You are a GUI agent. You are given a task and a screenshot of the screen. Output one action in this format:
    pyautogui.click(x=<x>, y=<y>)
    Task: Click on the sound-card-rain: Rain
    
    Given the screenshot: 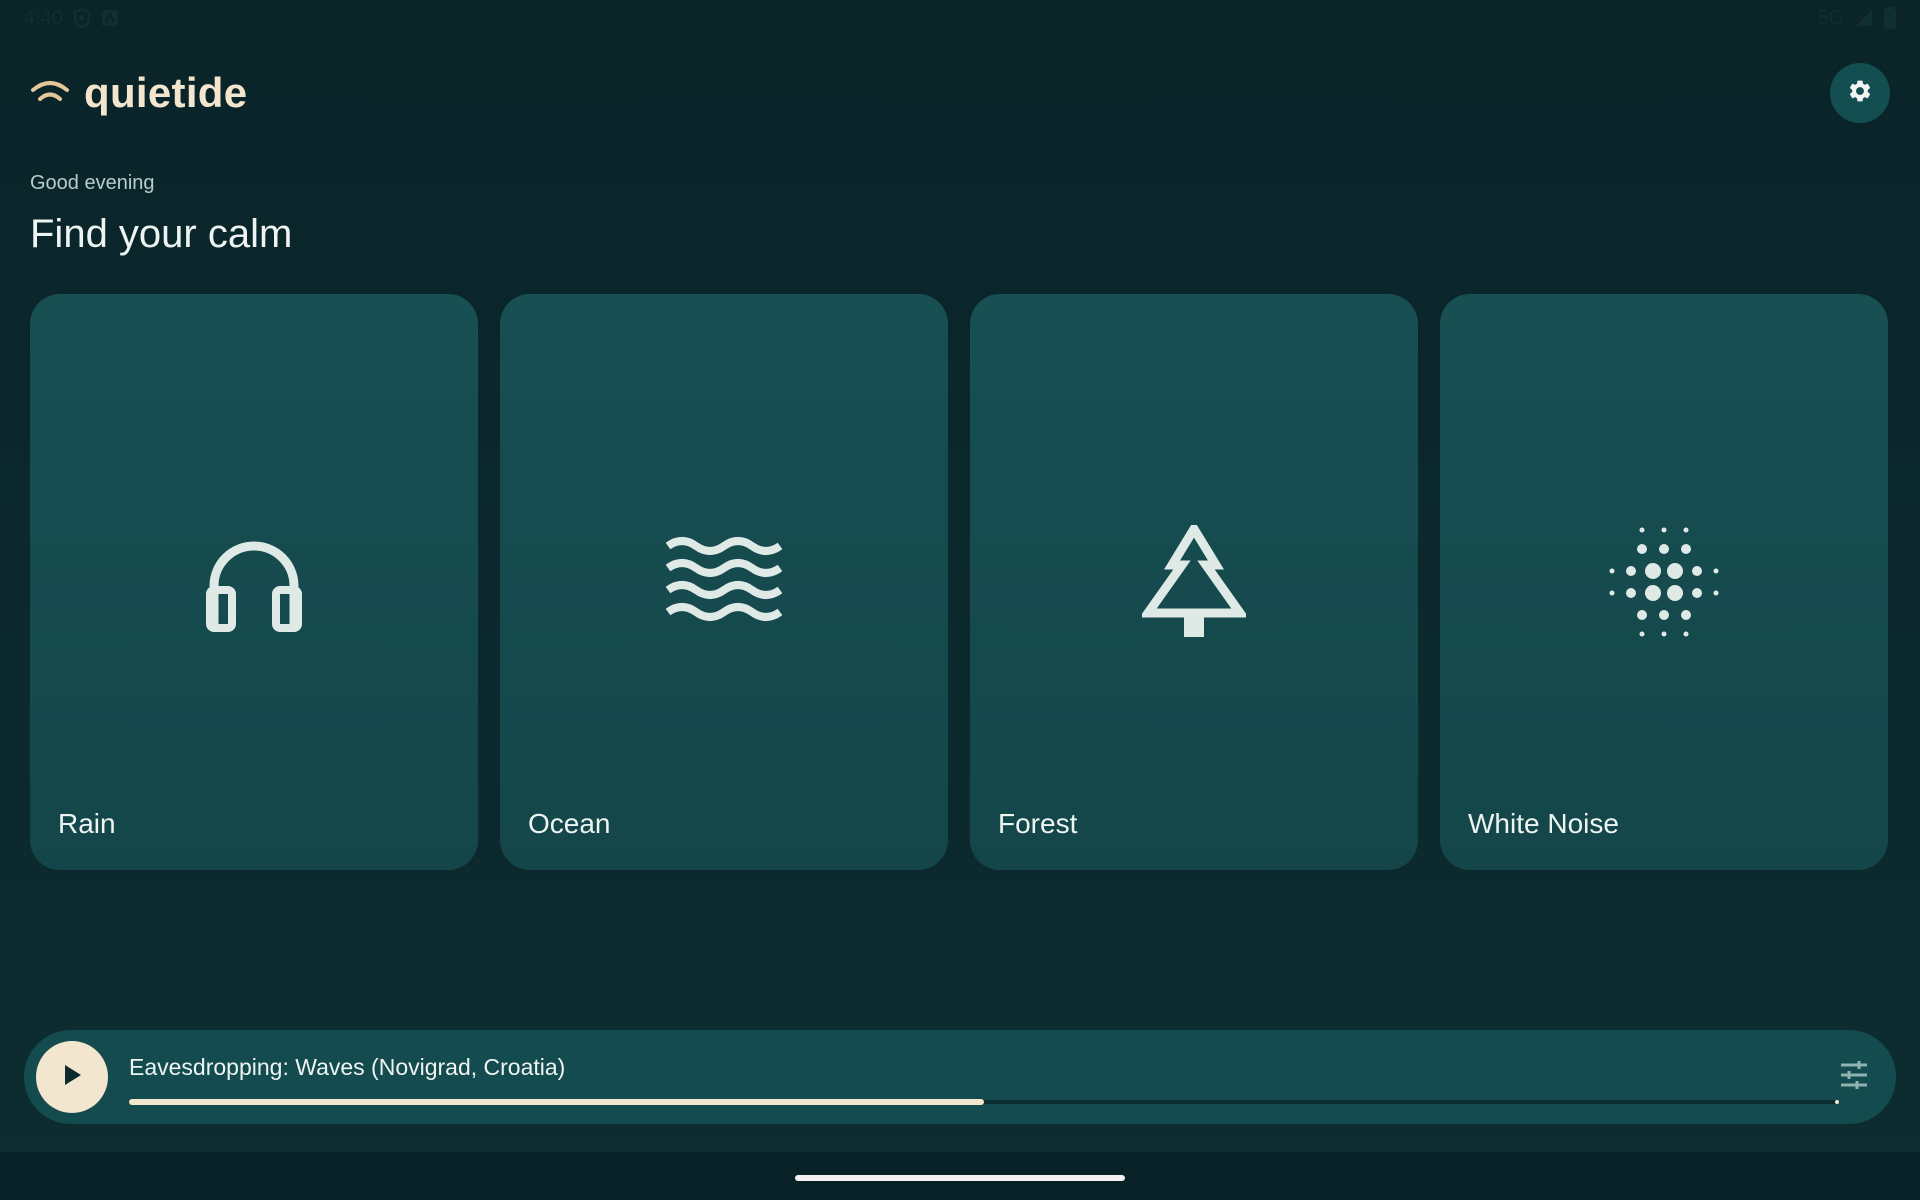 What is the action you would take?
    pyautogui.click(x=254, y=582)
    